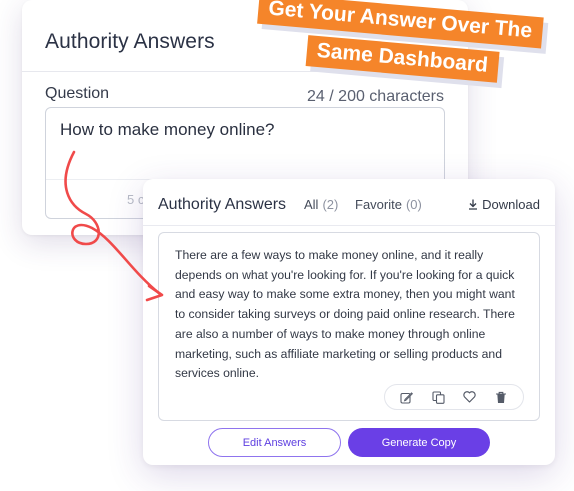  I want to click on download-button: Download, so click(504, 204).